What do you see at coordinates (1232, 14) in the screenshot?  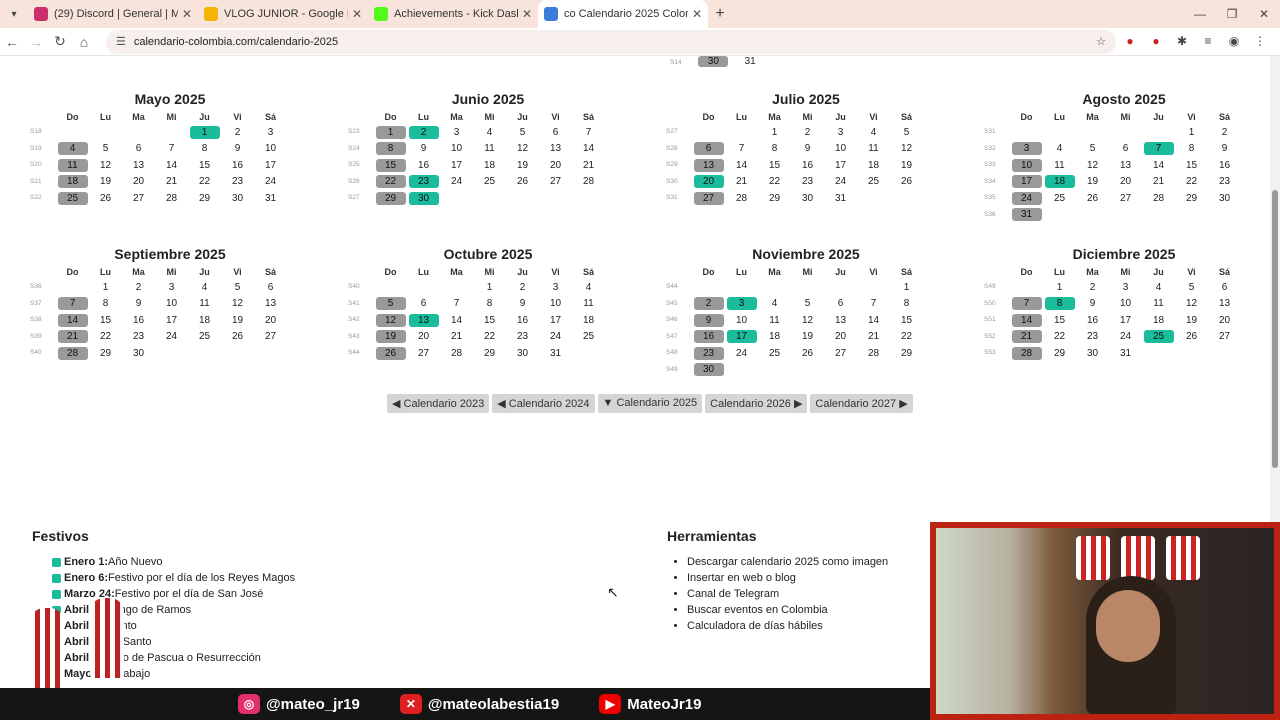 I see `maximize-button: ❐` at bounding box center [1232, 14].